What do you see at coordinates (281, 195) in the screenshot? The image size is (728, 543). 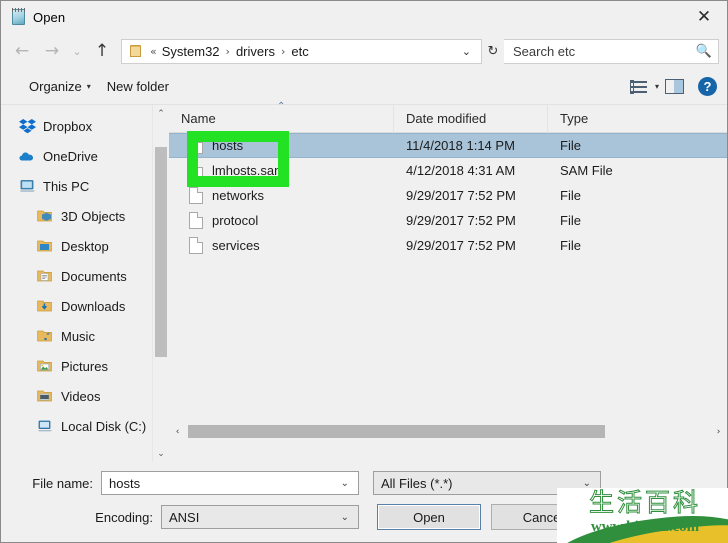 I see `file-name-cell: networks` at bounding box center [281, 195].